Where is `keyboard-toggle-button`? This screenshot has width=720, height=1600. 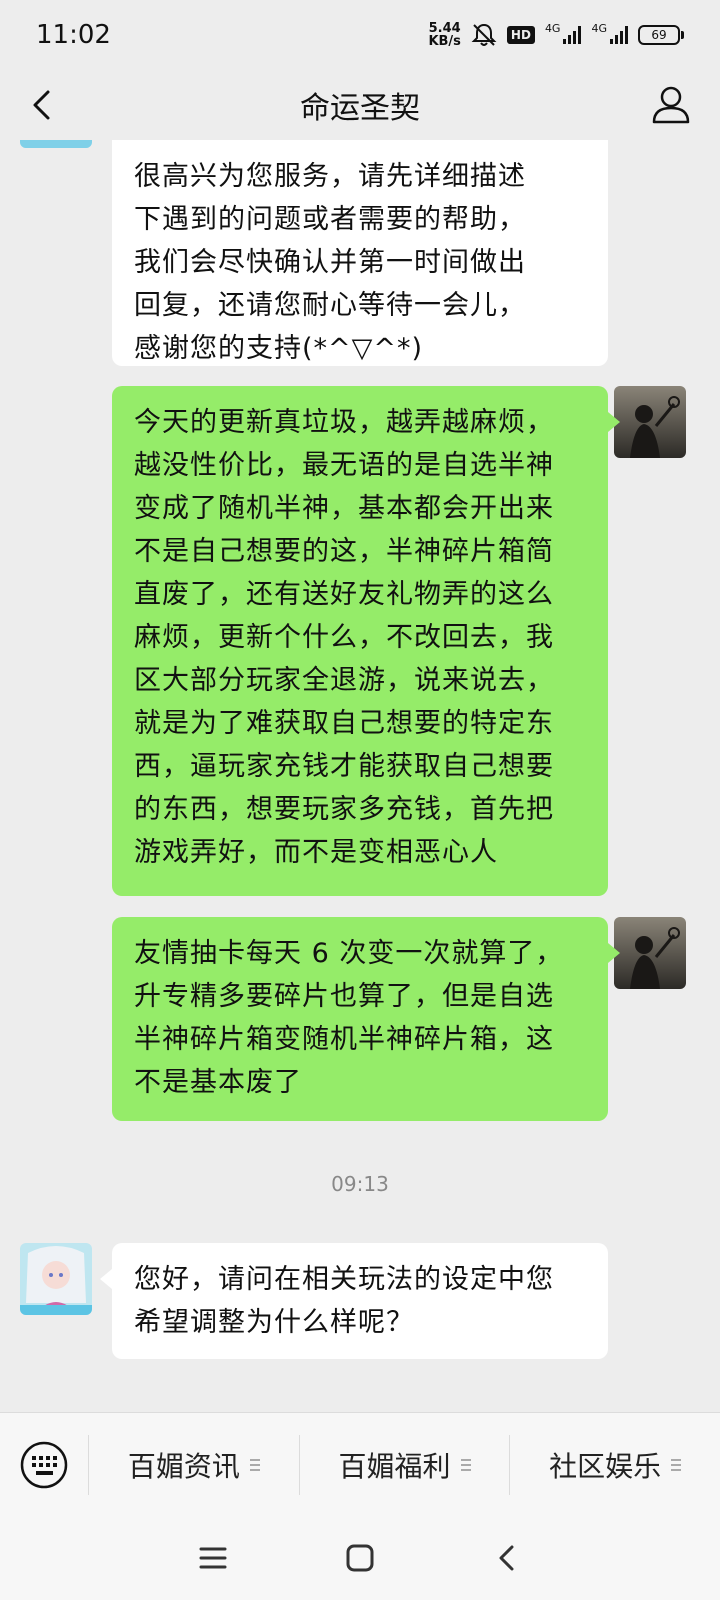
keyboard-toggle-button is located at coordinates (44, 1465).